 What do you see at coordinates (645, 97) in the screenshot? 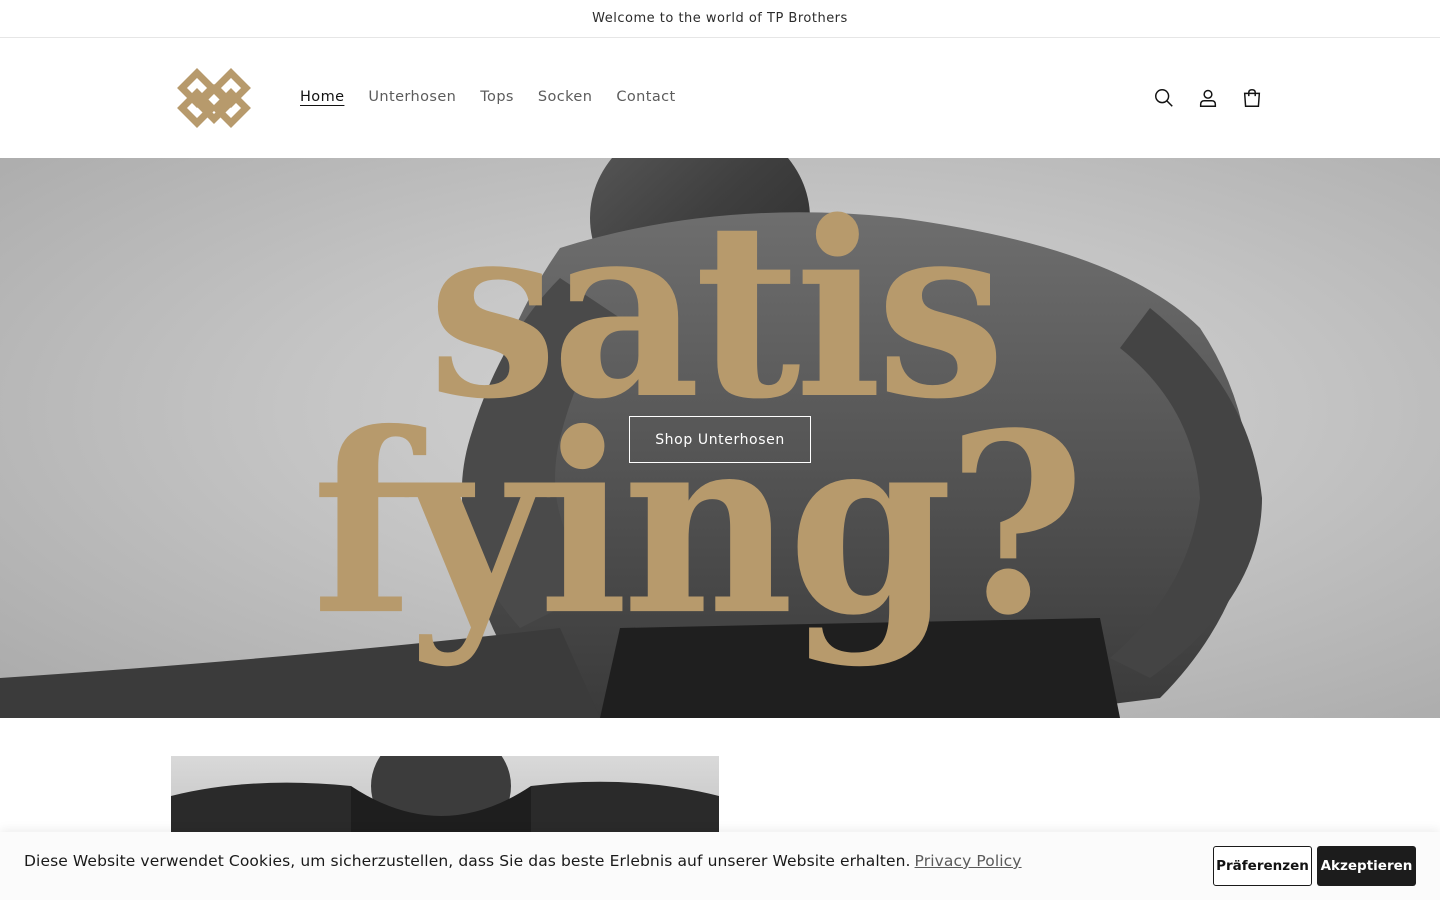
I see `nav-contact: Contact` at bounding box center [645, 97].